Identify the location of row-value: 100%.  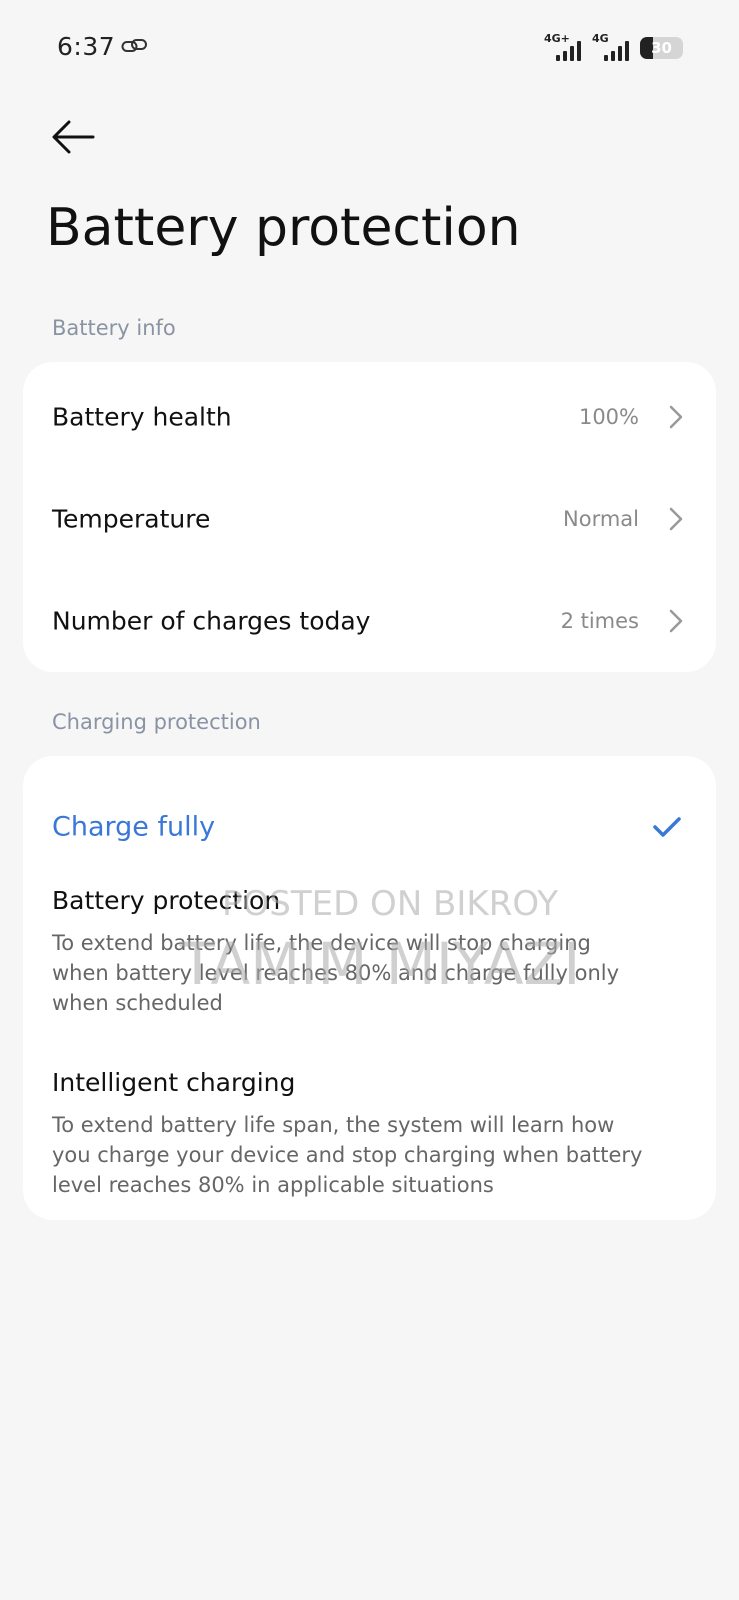
(608, 417).